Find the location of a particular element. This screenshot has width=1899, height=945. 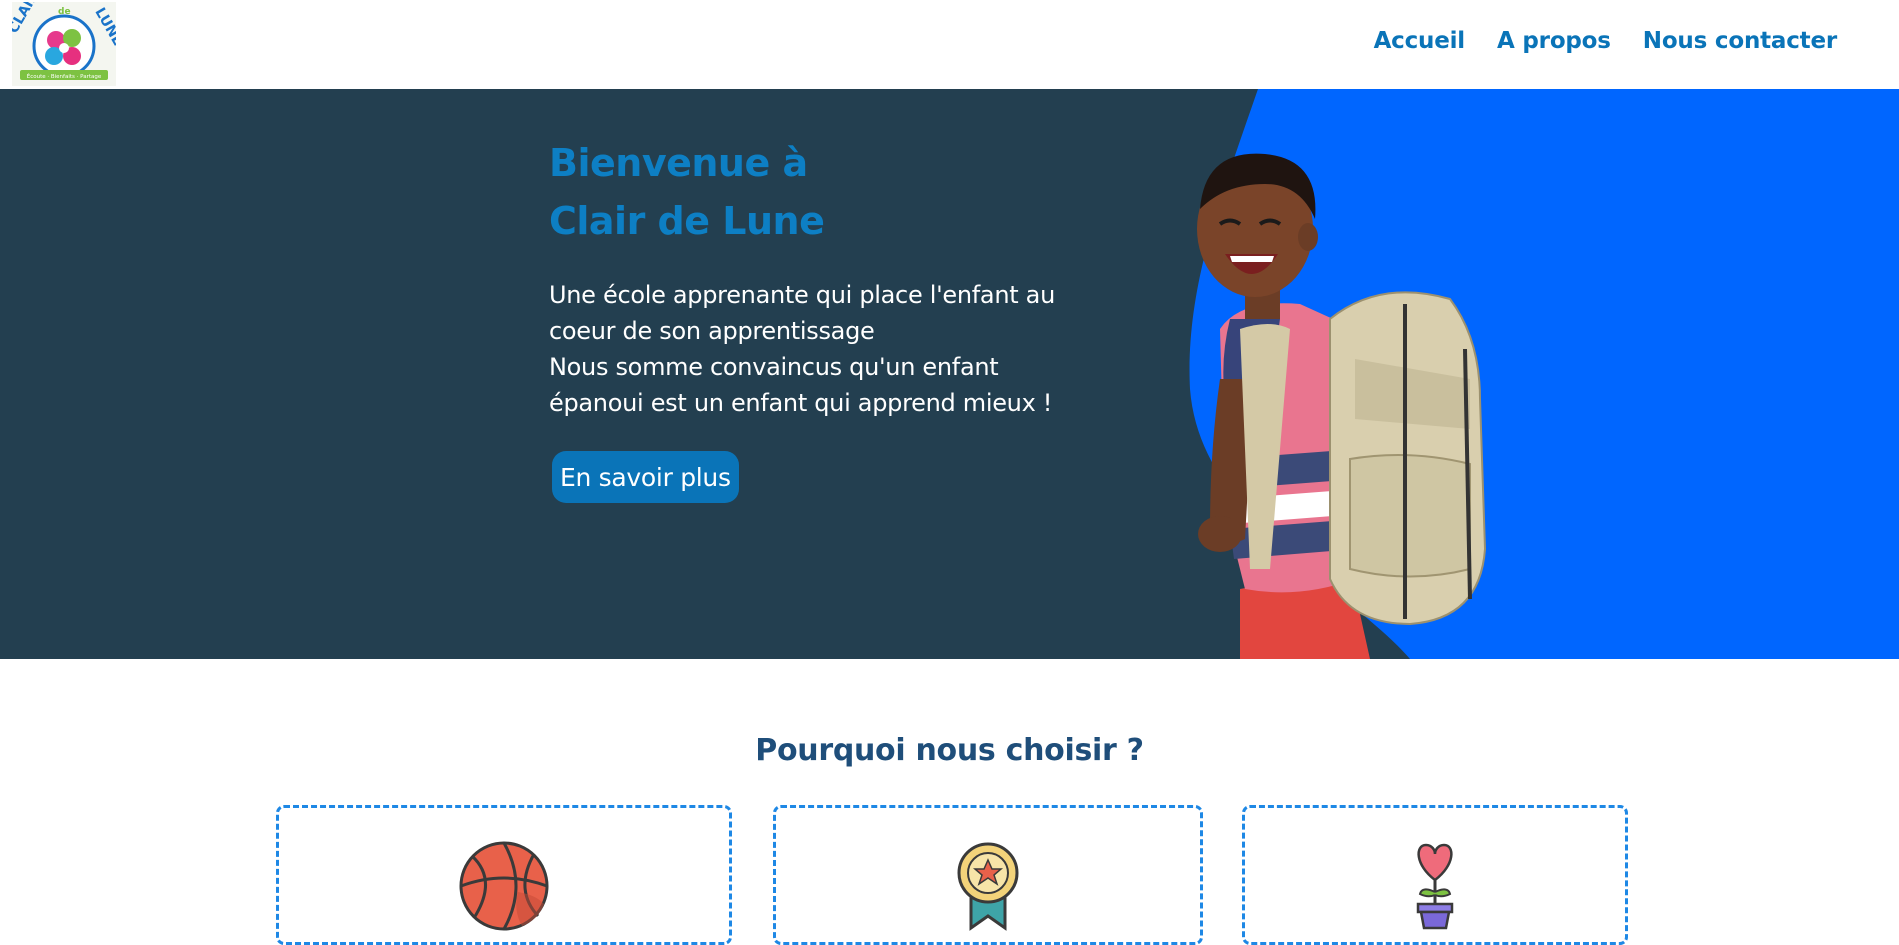

nav-link-a-propos: A propos is located at coordinates (1554, 41).